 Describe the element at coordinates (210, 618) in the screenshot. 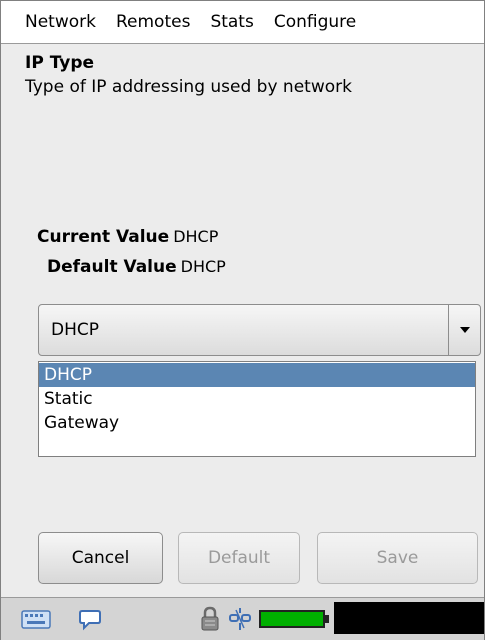

I see `lock-icon` at that location.